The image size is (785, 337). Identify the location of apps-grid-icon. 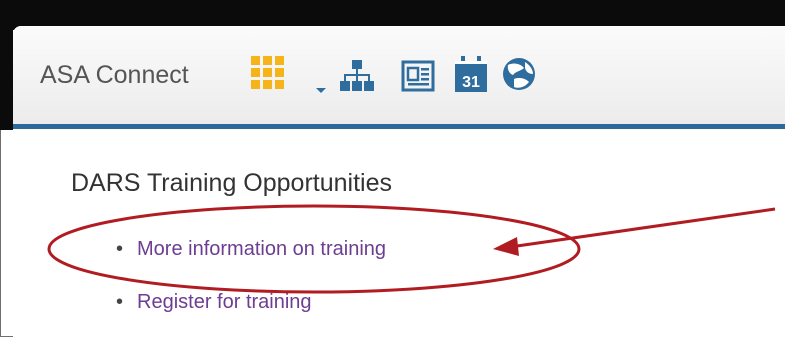
(269, 74).